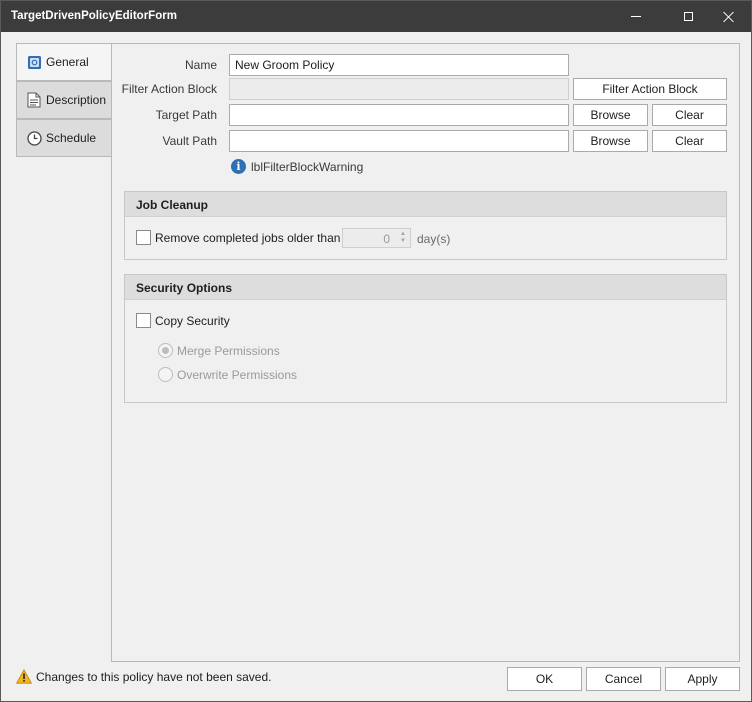  What do you see at coordinates (192, 321) in the screenshot?
I see `copy-security-label: Copy Security` at bounding box center [192, 321].